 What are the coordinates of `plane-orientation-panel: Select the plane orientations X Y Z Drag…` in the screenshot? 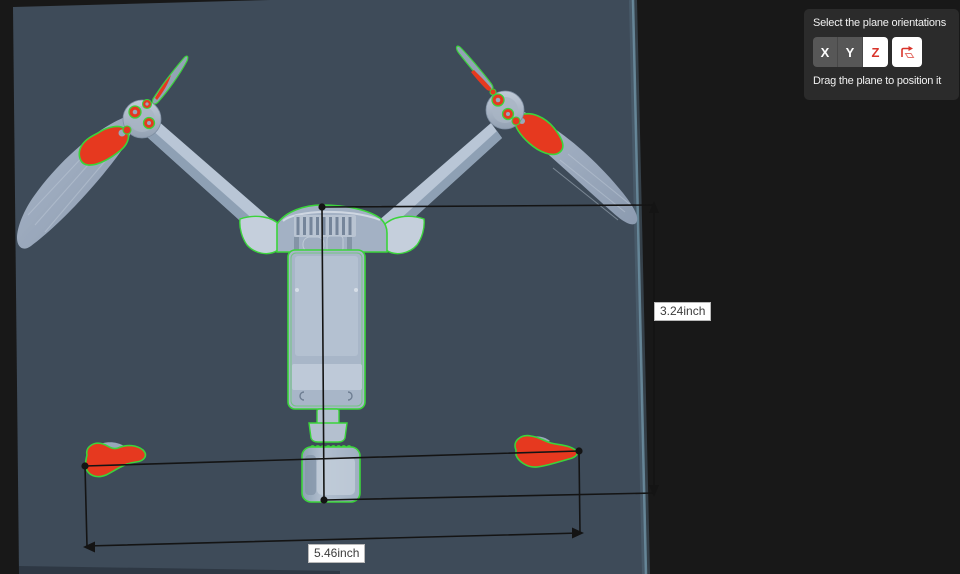 It's located at (881, 54).